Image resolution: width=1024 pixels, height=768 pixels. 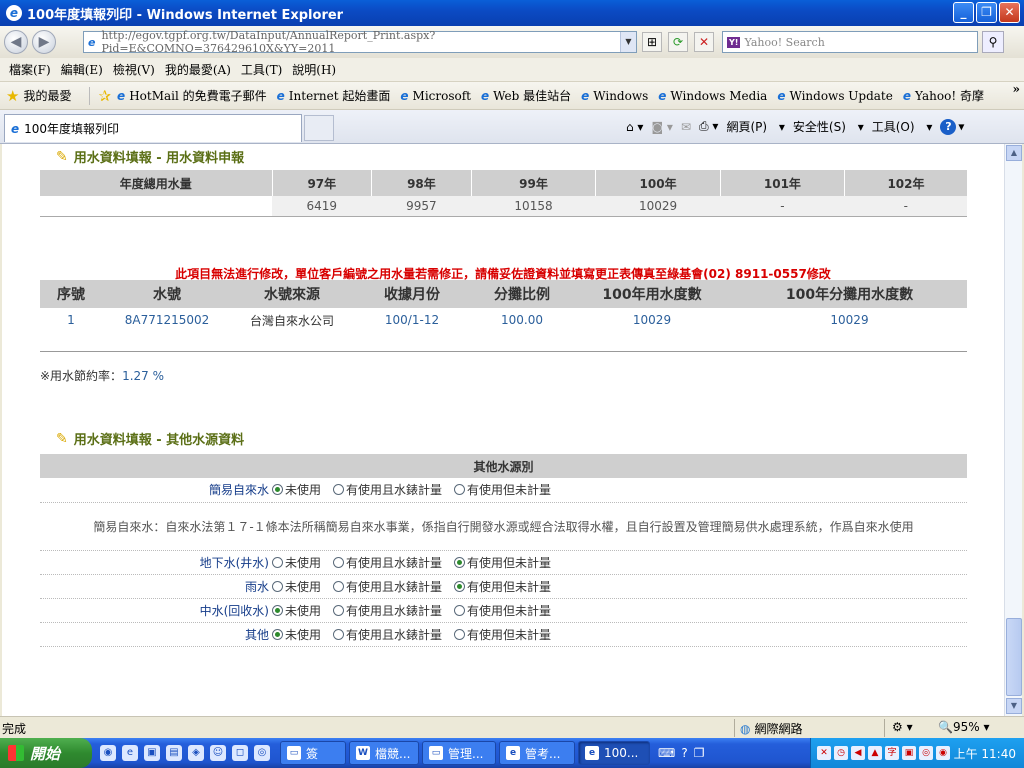 I want to click on fav-item-windows: e Windows, so click(x=614, y=96).